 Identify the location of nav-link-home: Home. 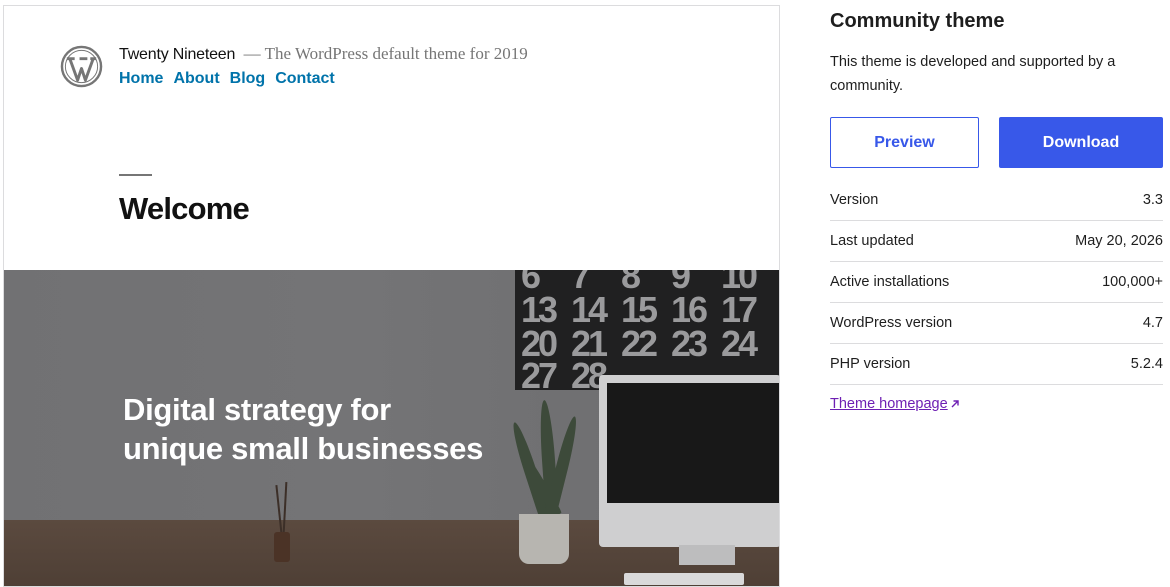
(141, 79).